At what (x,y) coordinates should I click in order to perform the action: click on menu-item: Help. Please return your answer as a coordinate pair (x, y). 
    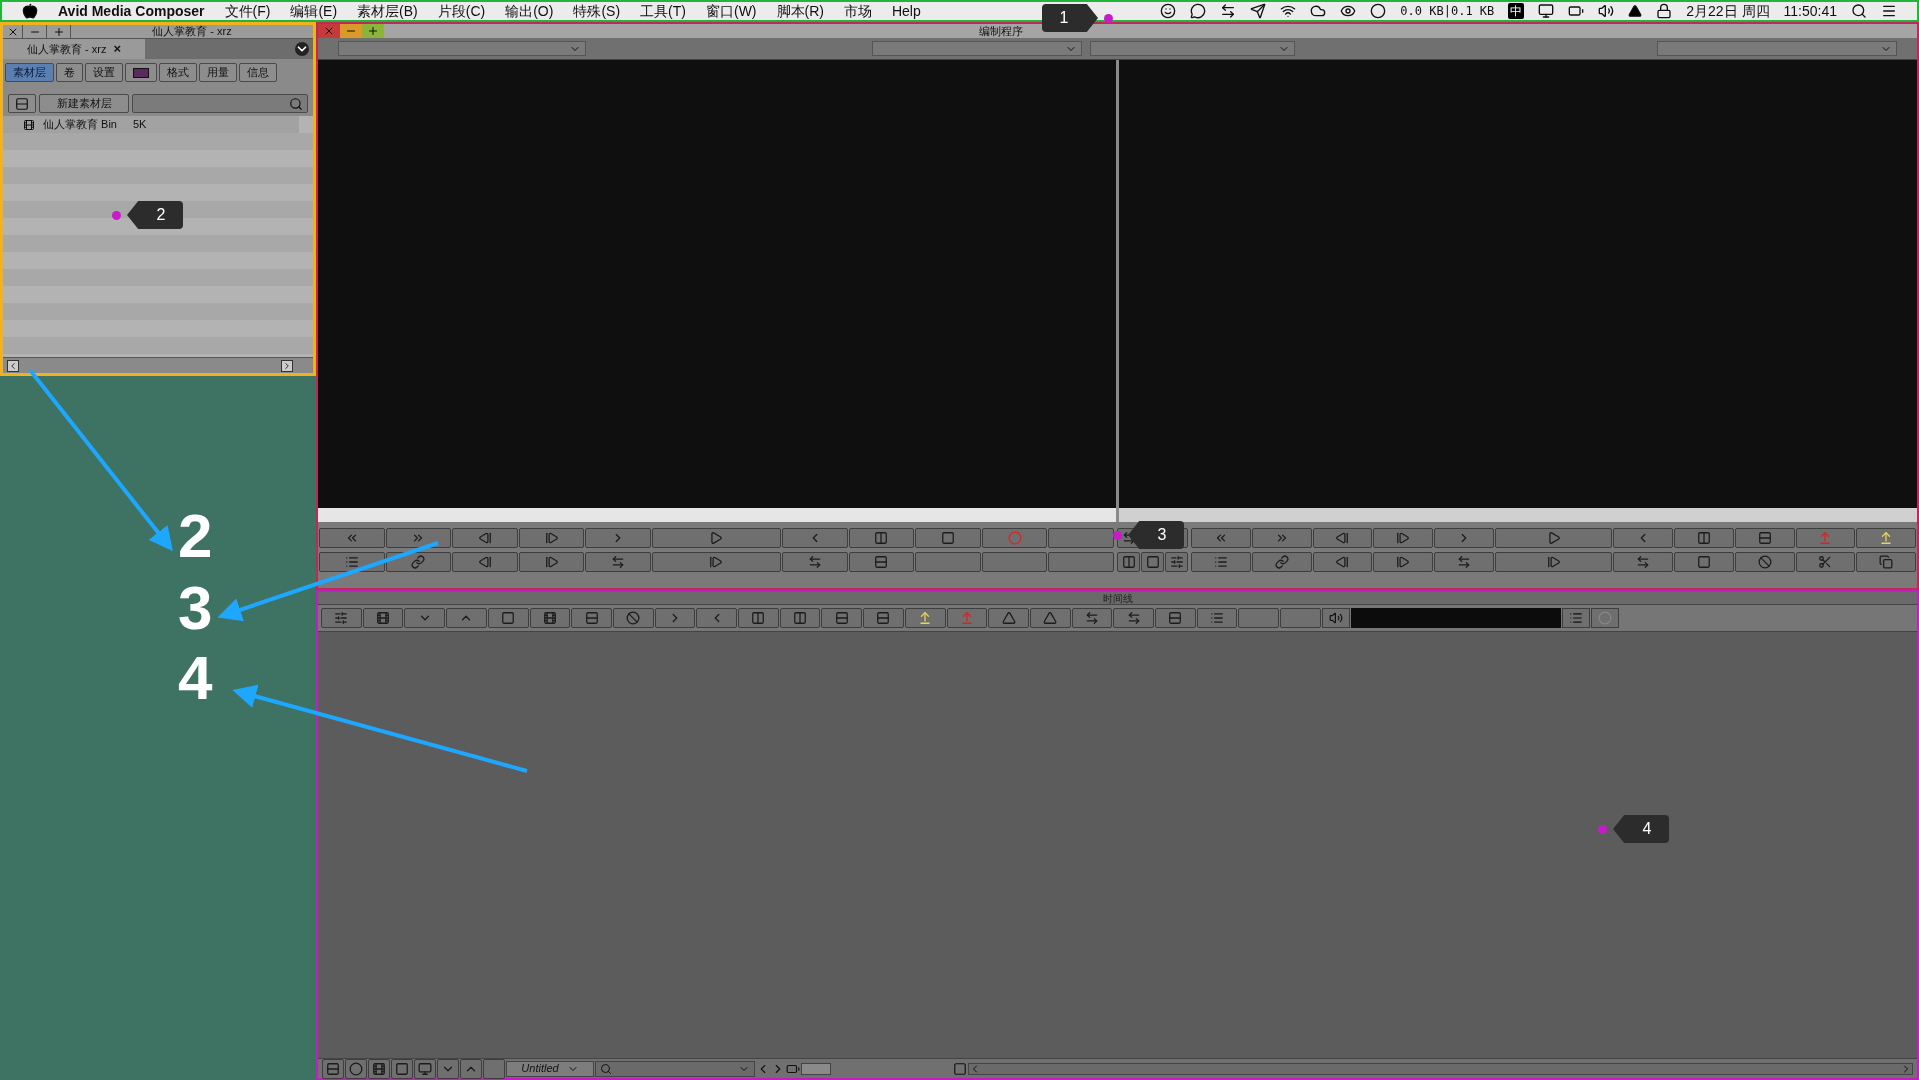
    Looking at the image, I should click on (906, 11).